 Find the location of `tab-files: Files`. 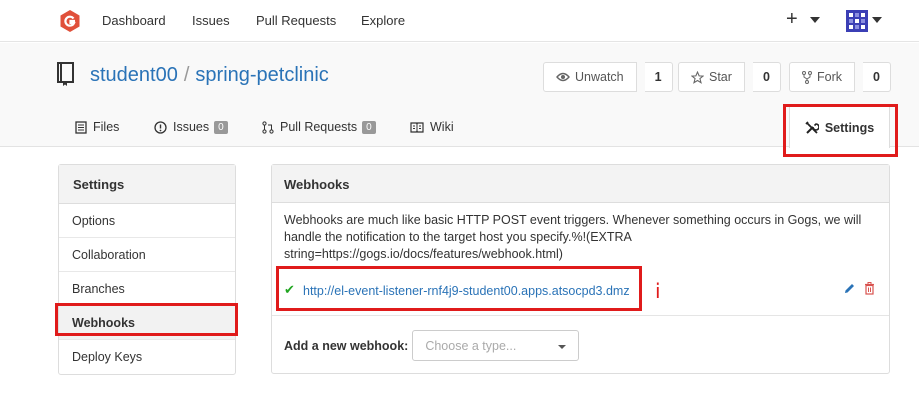

tab-files: Files is located at coordinates (97, 127).